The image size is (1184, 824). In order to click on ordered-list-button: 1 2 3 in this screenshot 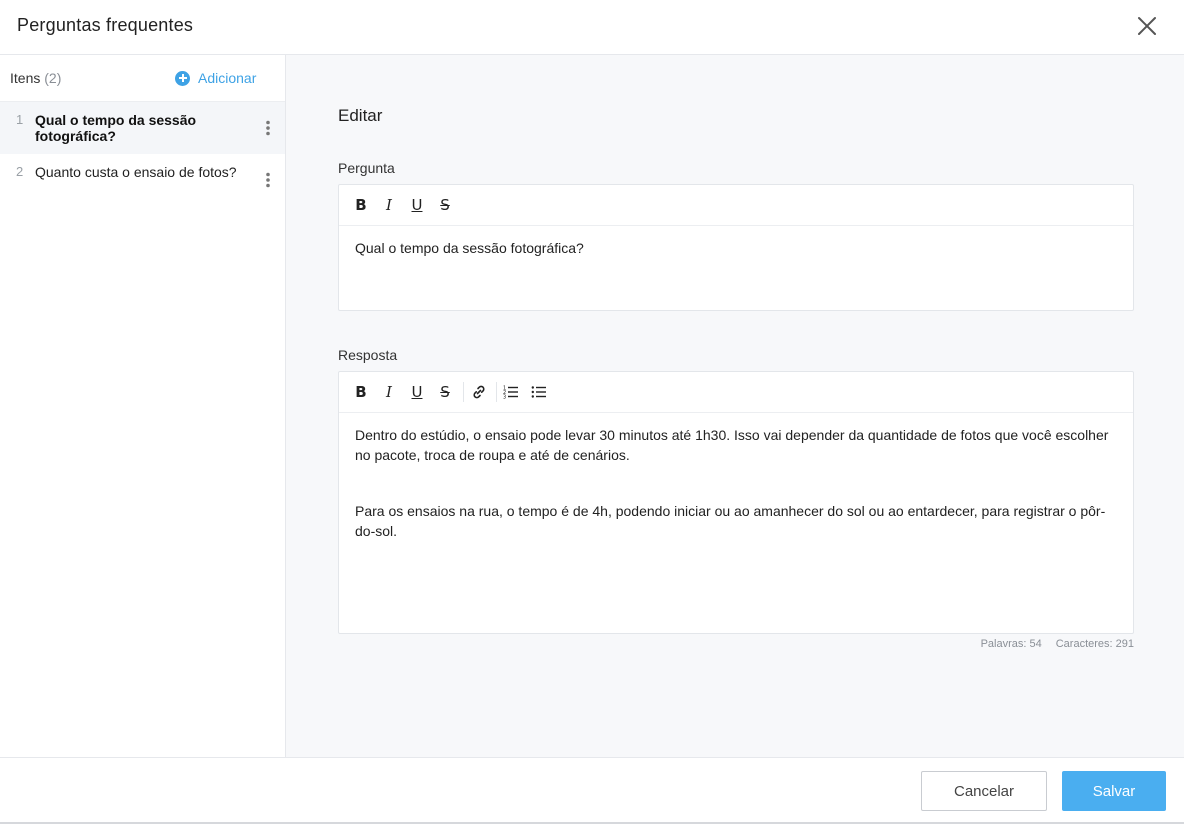, I will do `click(511, 392)`.